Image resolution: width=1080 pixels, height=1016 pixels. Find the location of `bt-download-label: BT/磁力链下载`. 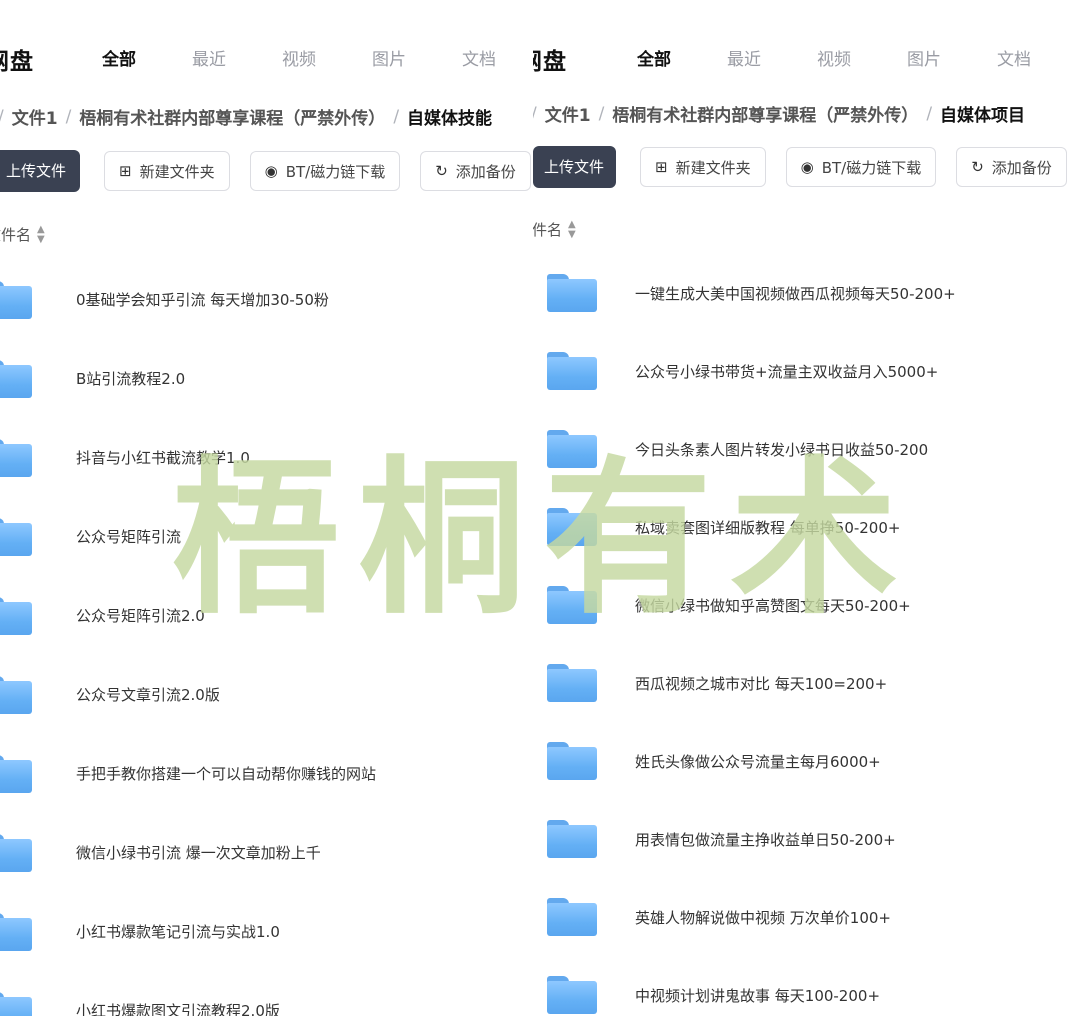

bt-download-label: BT/磁力链下载 is located at coordinates (335, 171).